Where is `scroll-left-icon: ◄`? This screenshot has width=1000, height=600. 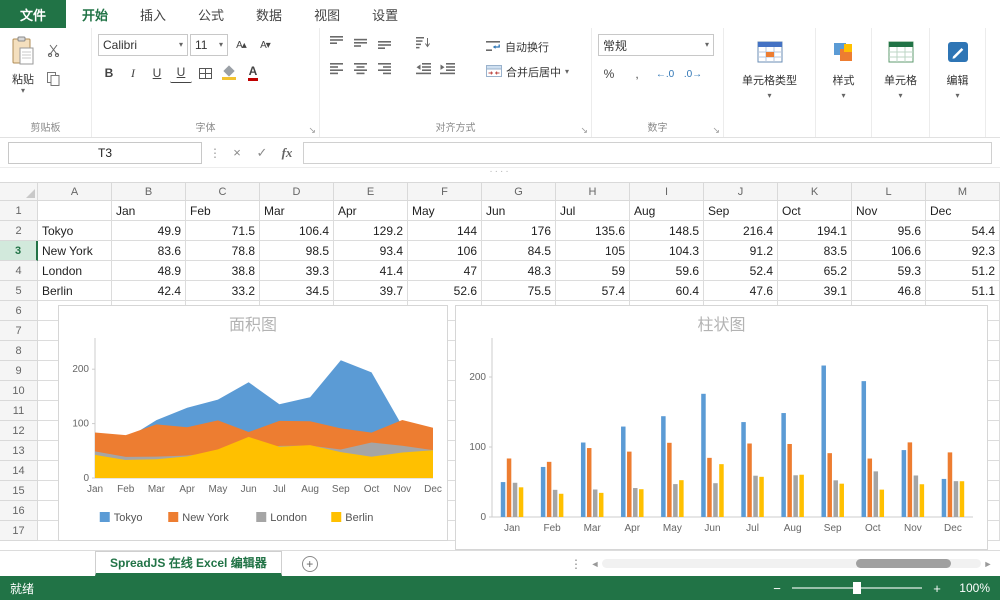
scroll-left-icon: ◄ is located at coordinates (595, 564).